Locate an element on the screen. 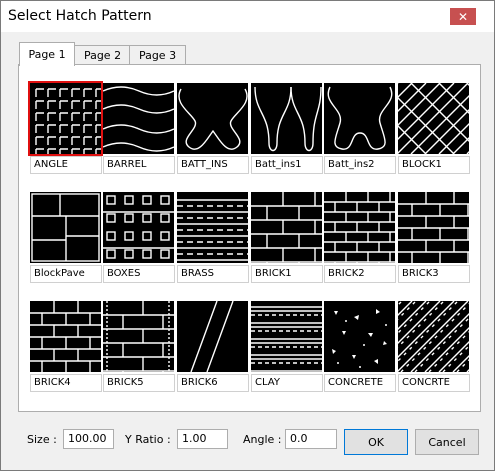 The image size is (495, 471). size-input: 100.00 is located at coordinates (88, 439).